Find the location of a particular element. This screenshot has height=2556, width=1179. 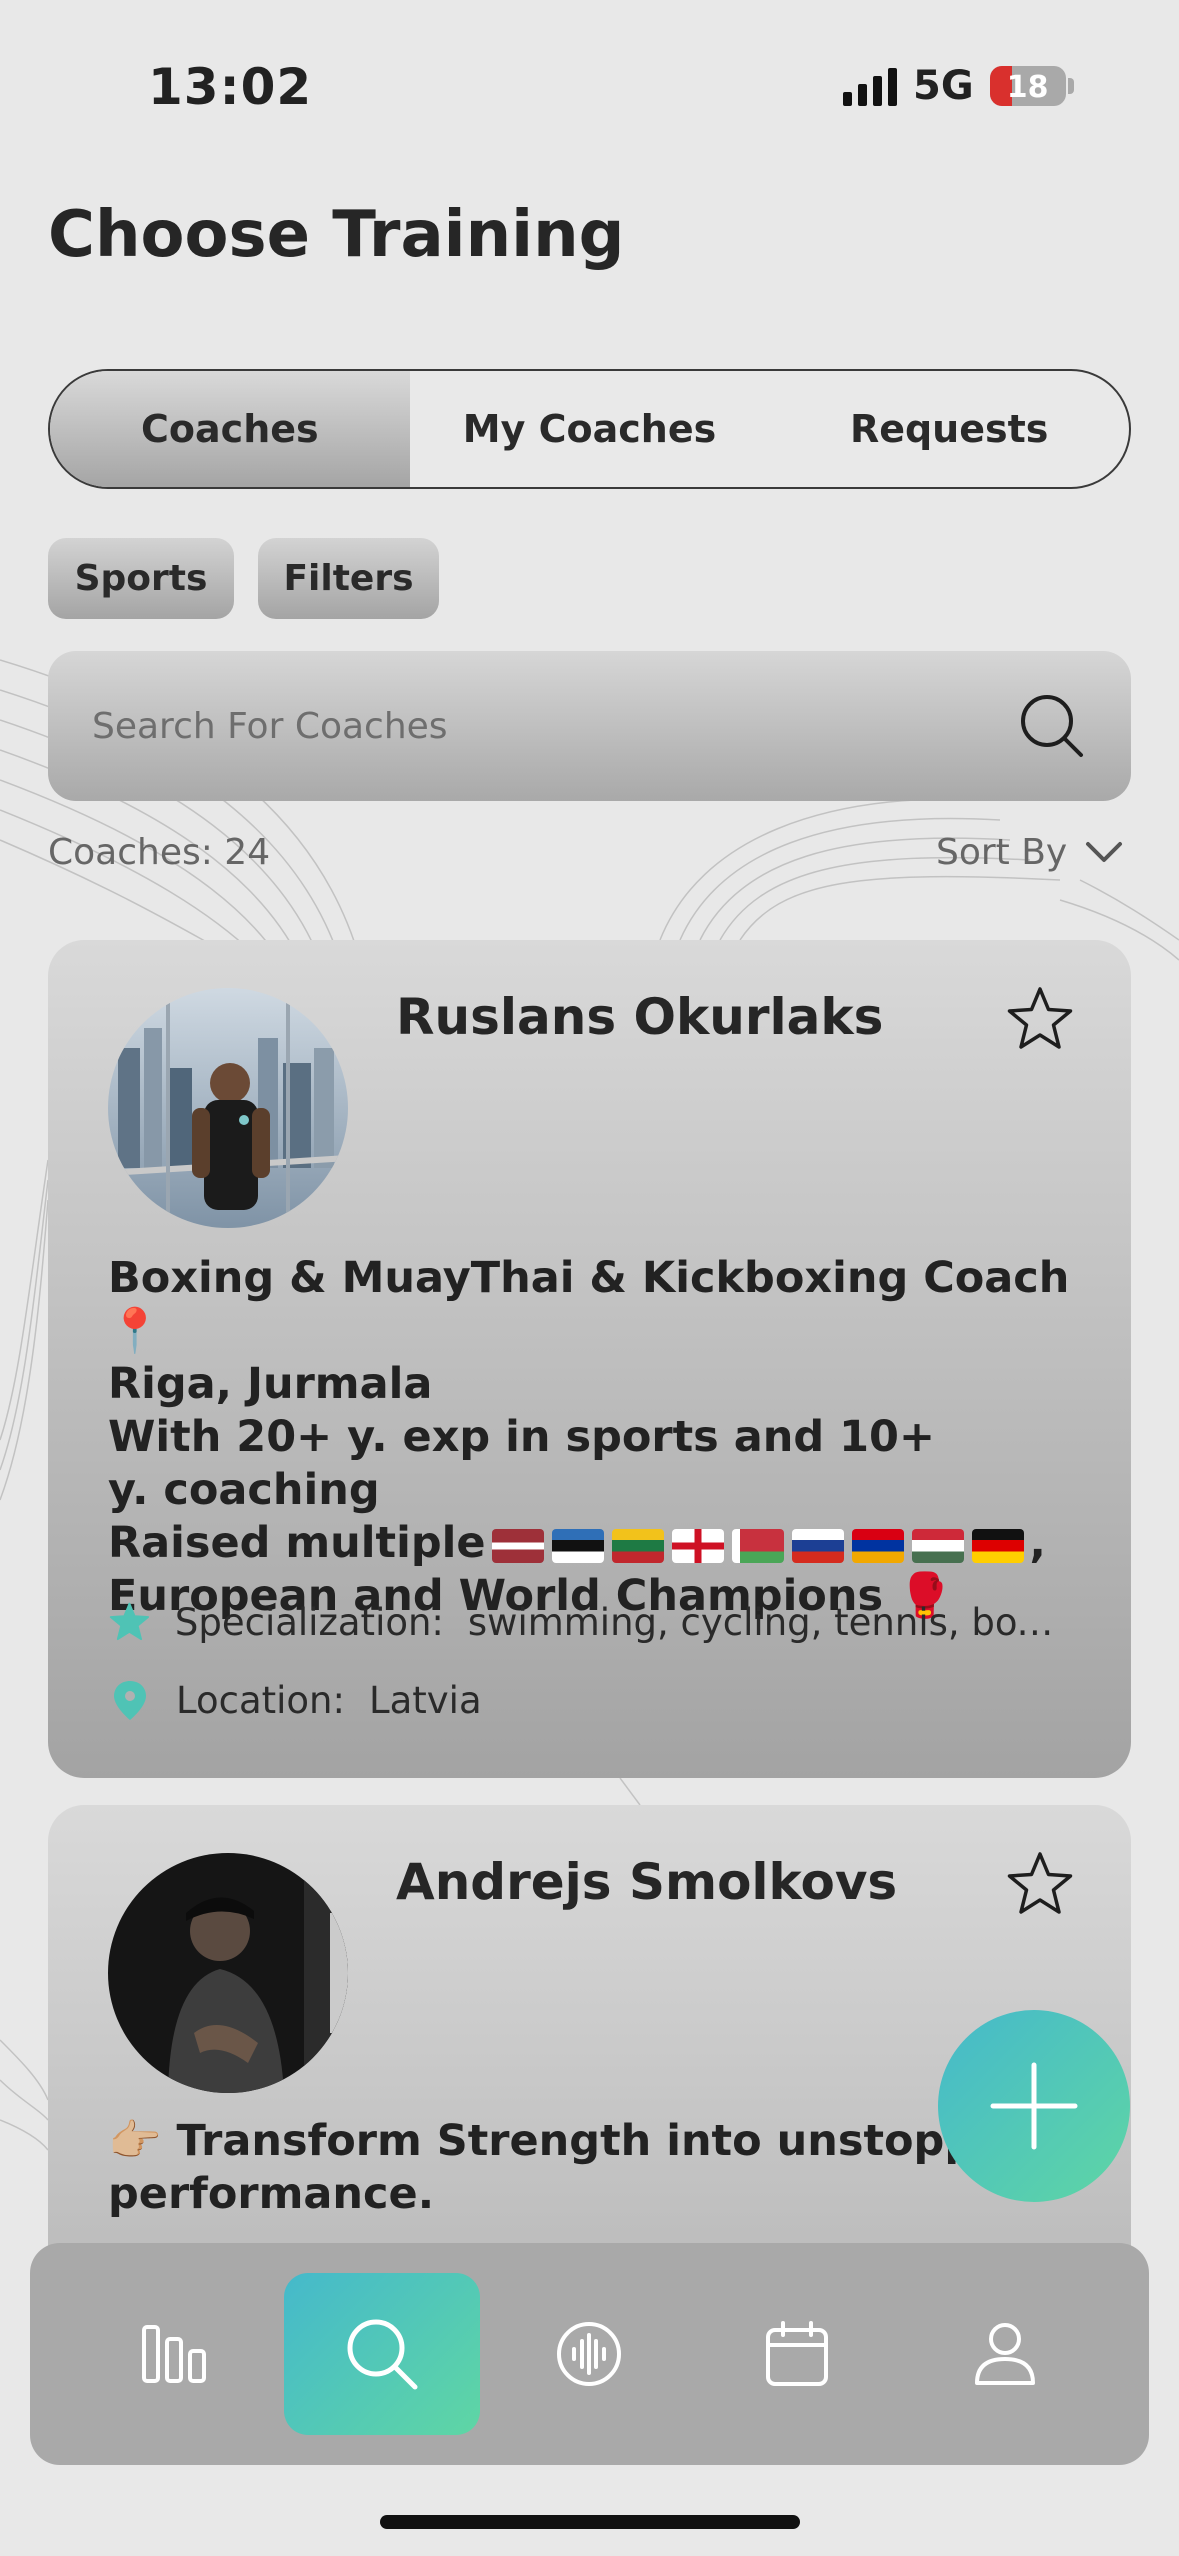

search-bar is located at coordinates (589, 726).